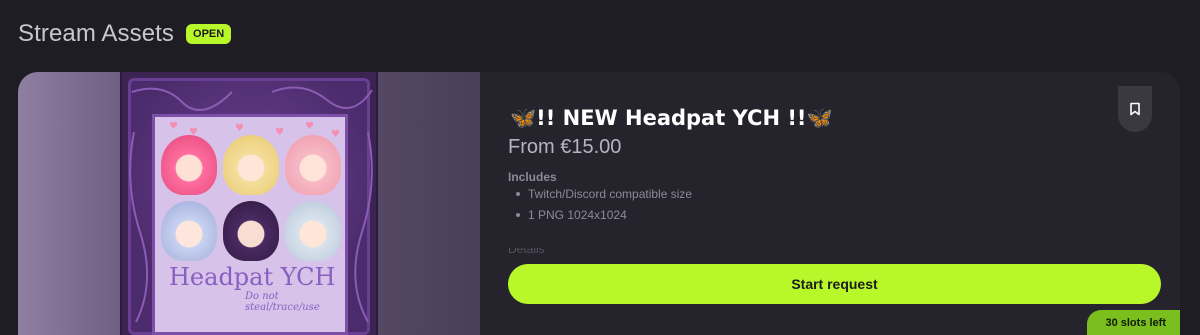 The height and width of the screenshot is (335, 1200). What do you see at coordinates (603, 196) in the screenshot?
I see `includes-item: Twitch/Discord compatible size` at bounding box center [603, 196].